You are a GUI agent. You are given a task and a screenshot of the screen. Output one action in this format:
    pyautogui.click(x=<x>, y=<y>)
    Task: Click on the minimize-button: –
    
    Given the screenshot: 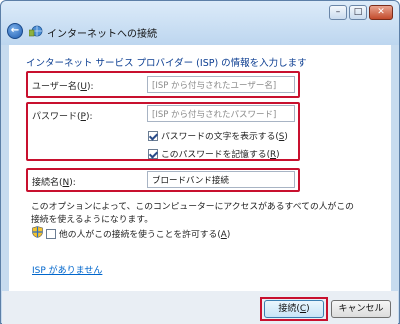 What is the action you would take?
    pyautogui.click(x=338, y=12)
    